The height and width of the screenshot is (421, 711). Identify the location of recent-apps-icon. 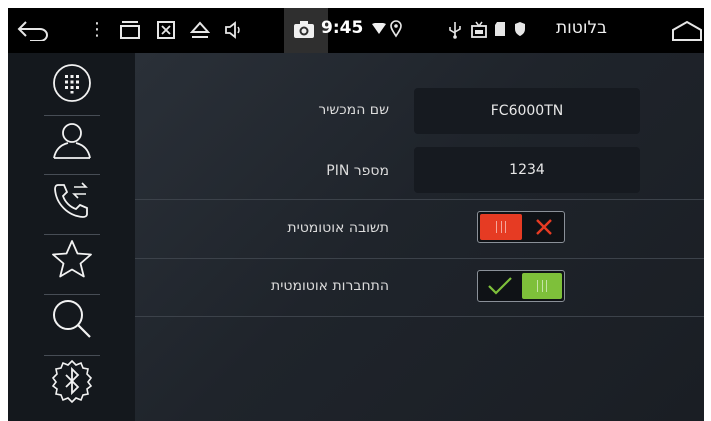
(130, 30).